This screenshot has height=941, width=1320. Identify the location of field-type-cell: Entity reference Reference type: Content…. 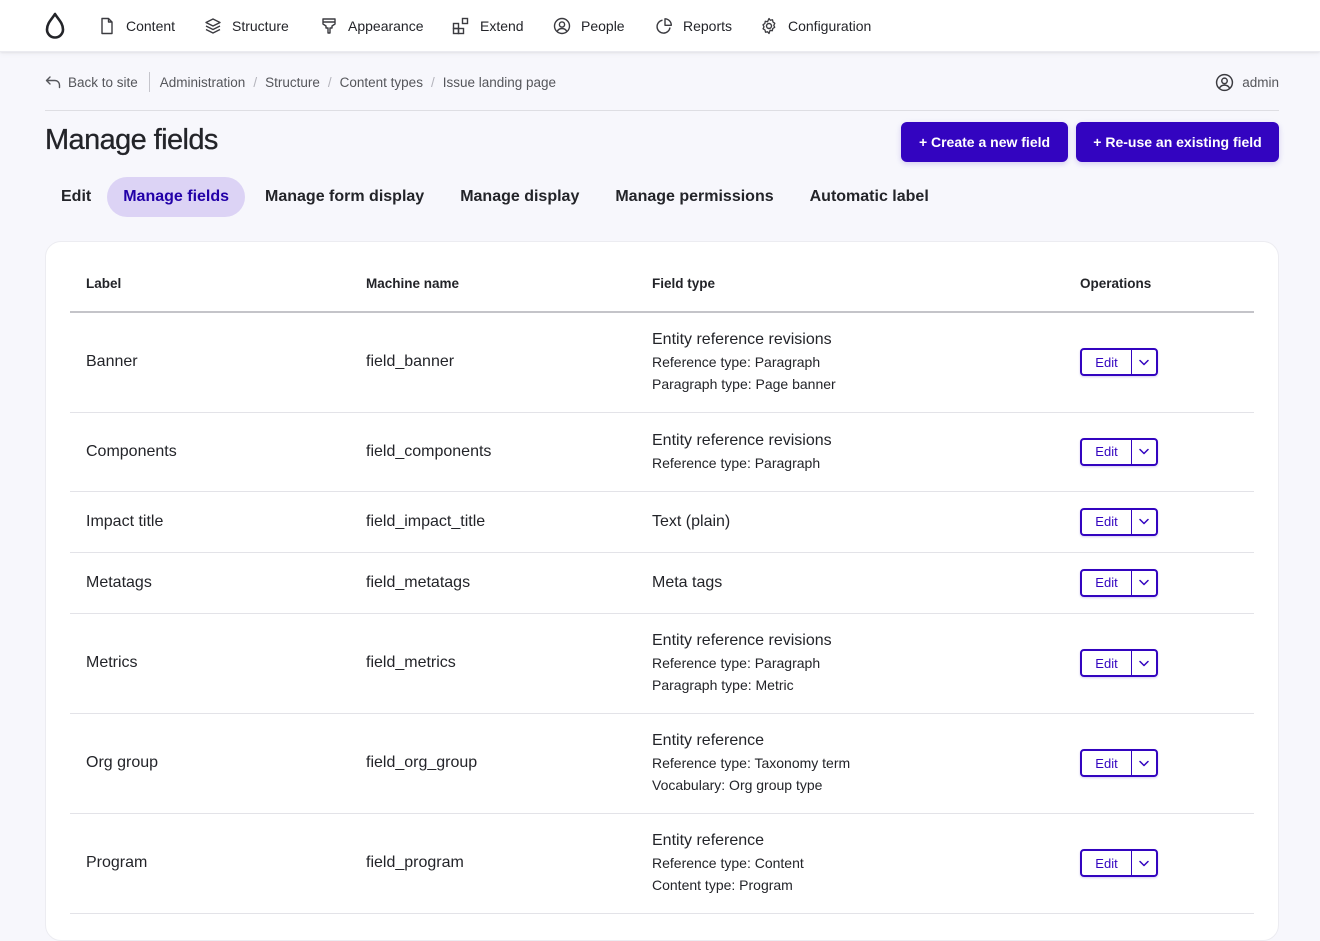
(866, 863).